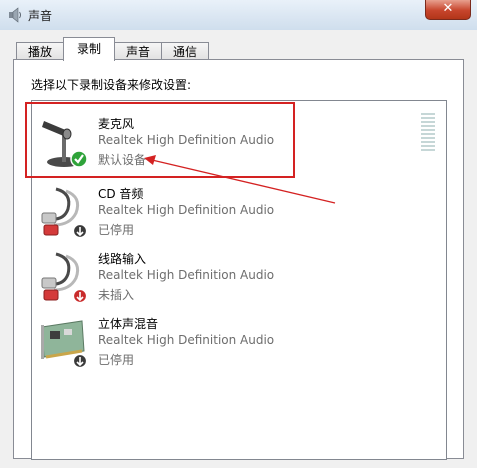  I want to click on level-meter, so click(428, 134).